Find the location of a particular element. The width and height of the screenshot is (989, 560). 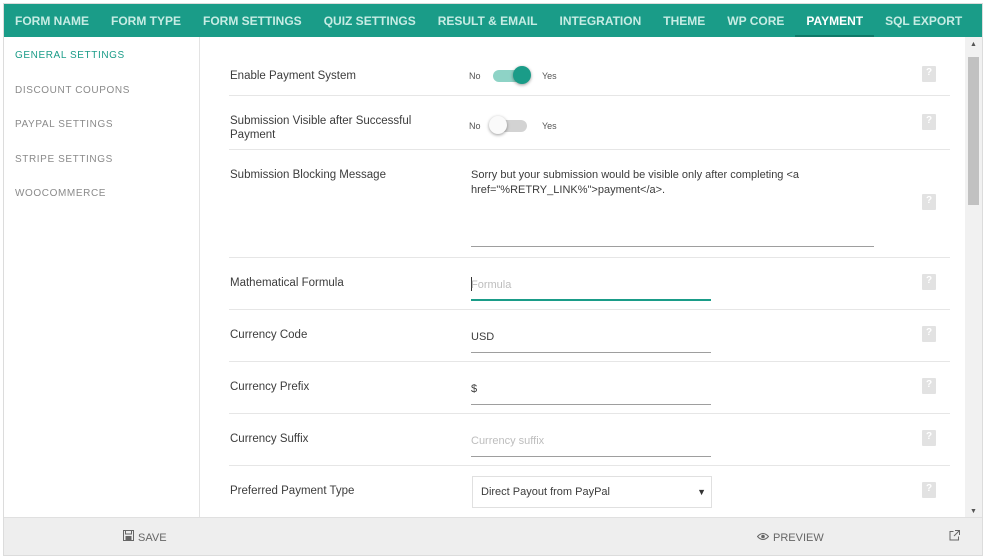

enable-payment-toggle: No Yes is located at coordinates (513, 75).